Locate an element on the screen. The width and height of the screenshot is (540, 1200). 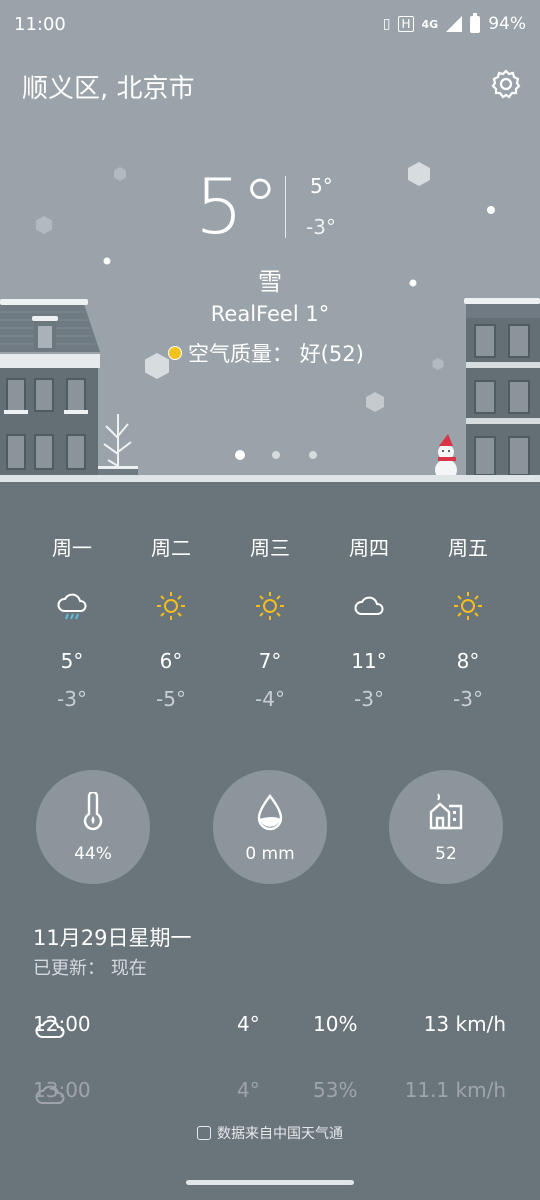
air-quality-card: 52 is located at coordinates (446, 827).